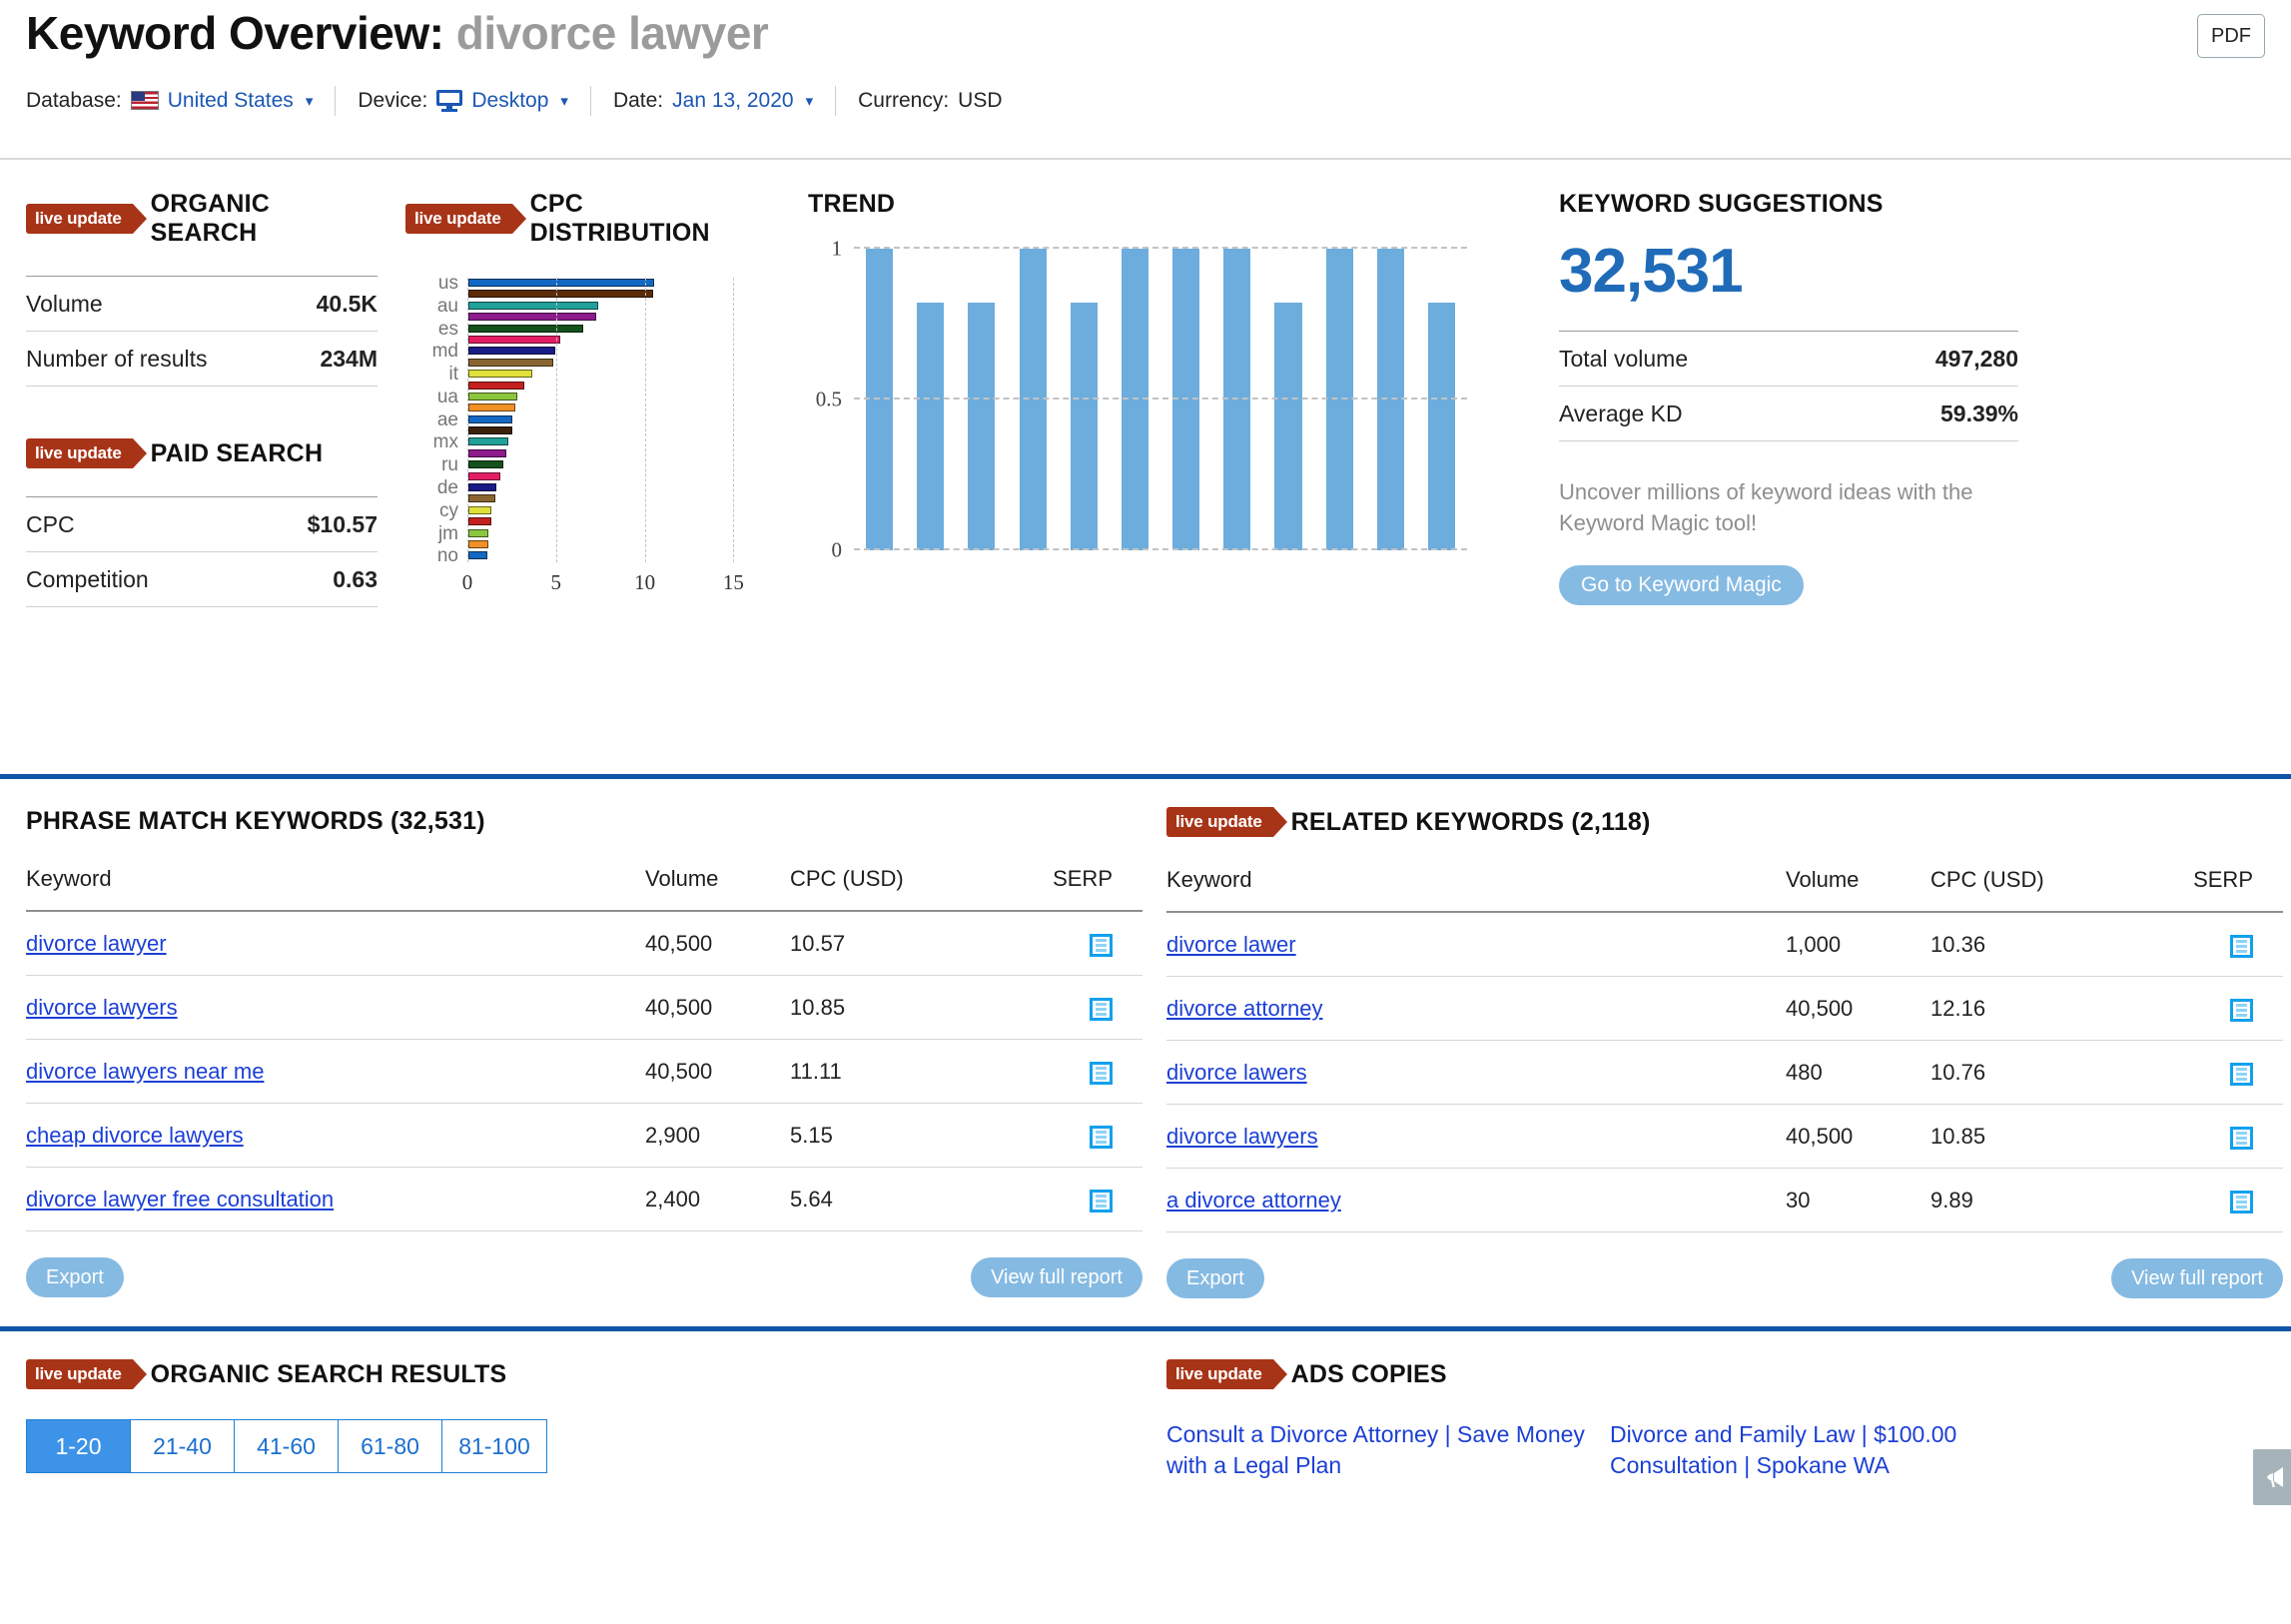 Image resolution: width=2291 pixels, height=1624 pixels. I want to click on keyword-link: divorce lawers, so click(1236, 1072).